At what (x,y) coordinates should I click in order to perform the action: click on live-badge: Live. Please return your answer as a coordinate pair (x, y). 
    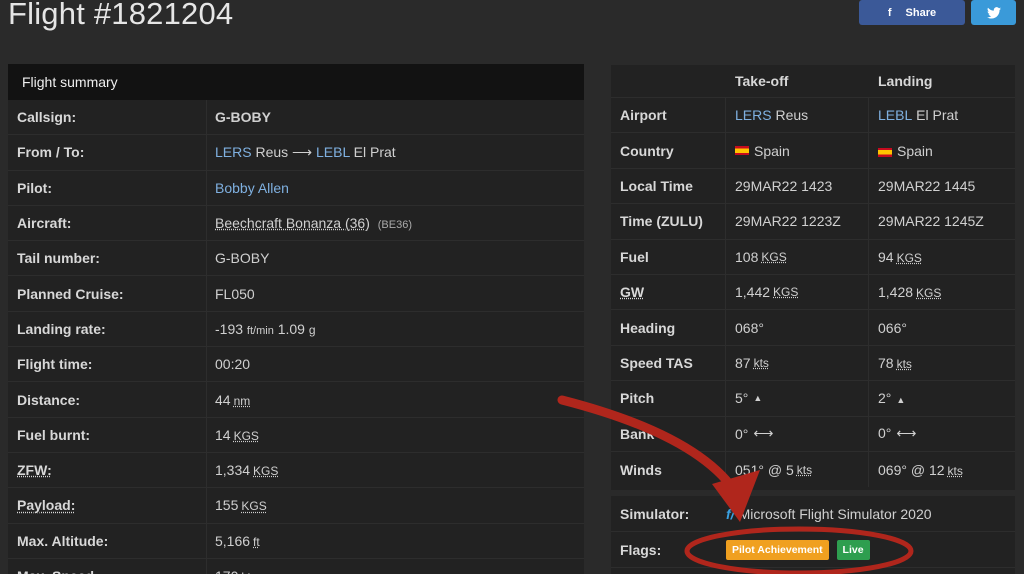
    Looking at the image, I should click on (853, 549).